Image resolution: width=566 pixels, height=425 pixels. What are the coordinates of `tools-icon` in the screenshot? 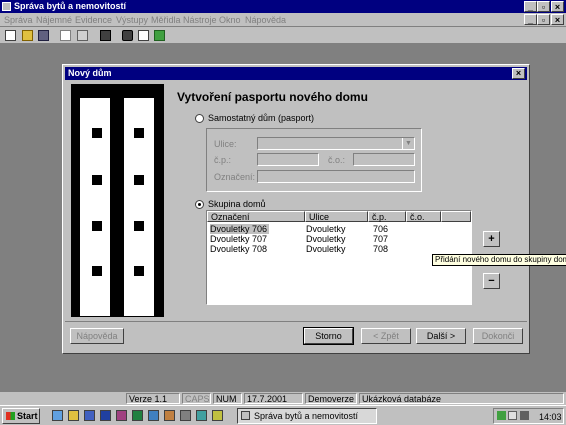 It's located at (127, 35).